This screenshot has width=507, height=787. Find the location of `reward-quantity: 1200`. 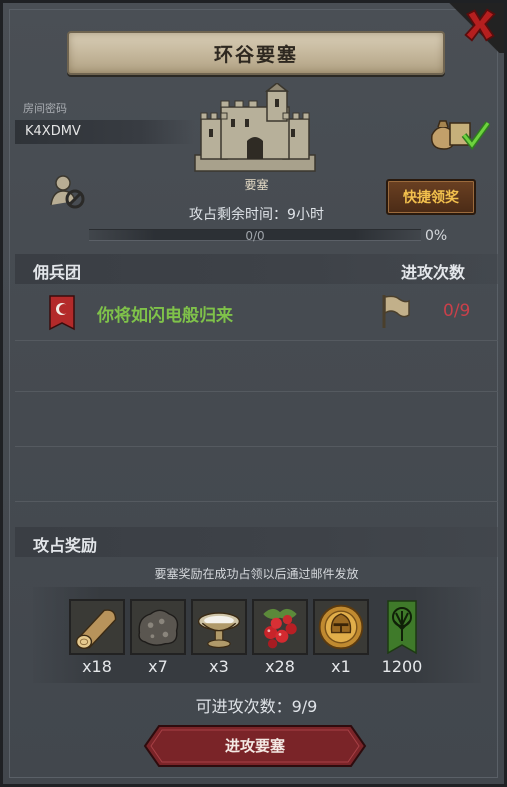

reward-quantity: 1200 is located at coordinates (402, 666).